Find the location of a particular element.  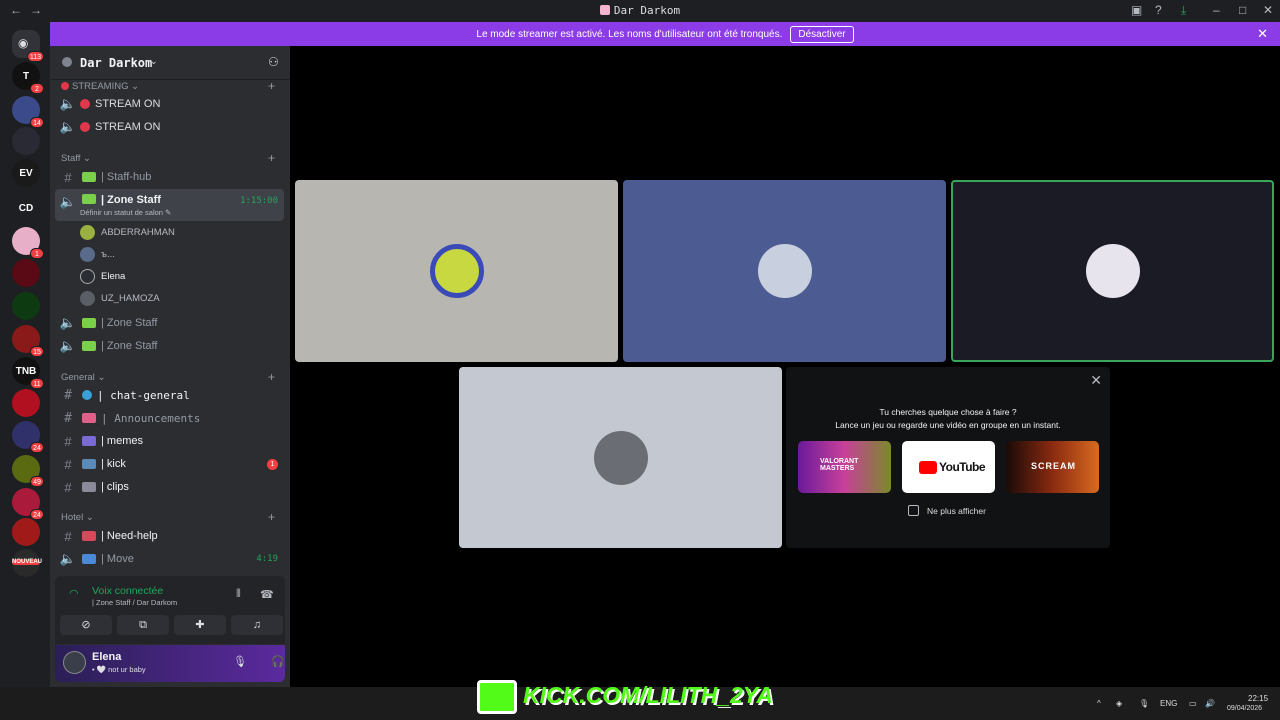

dont-show-checkbox is located at coordinates (913, 510).